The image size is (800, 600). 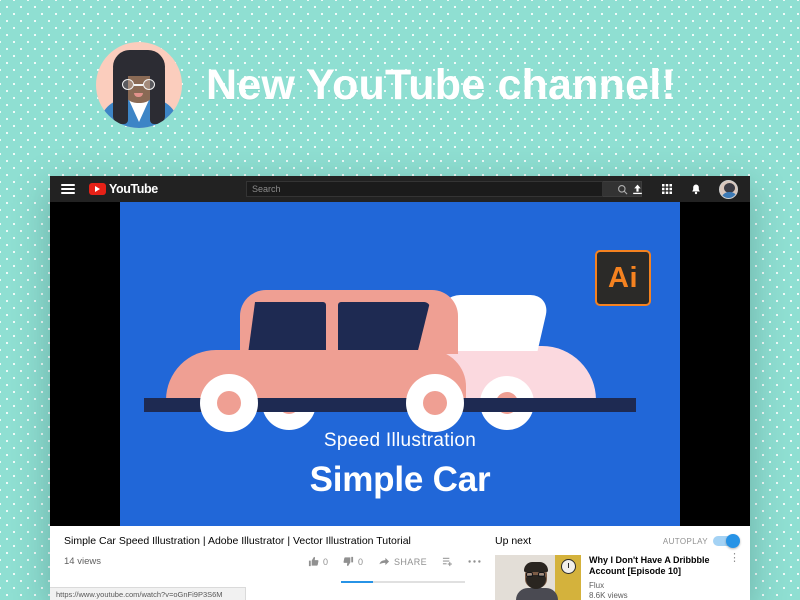 I want to click on thumbs-down-icon, so click(x=348, y=561).